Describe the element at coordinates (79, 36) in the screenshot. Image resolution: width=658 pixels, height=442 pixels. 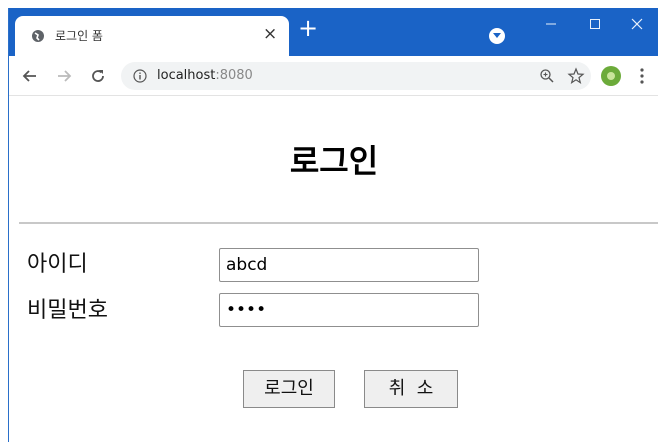
I see `tab-title: 로그인 폼` at that location.